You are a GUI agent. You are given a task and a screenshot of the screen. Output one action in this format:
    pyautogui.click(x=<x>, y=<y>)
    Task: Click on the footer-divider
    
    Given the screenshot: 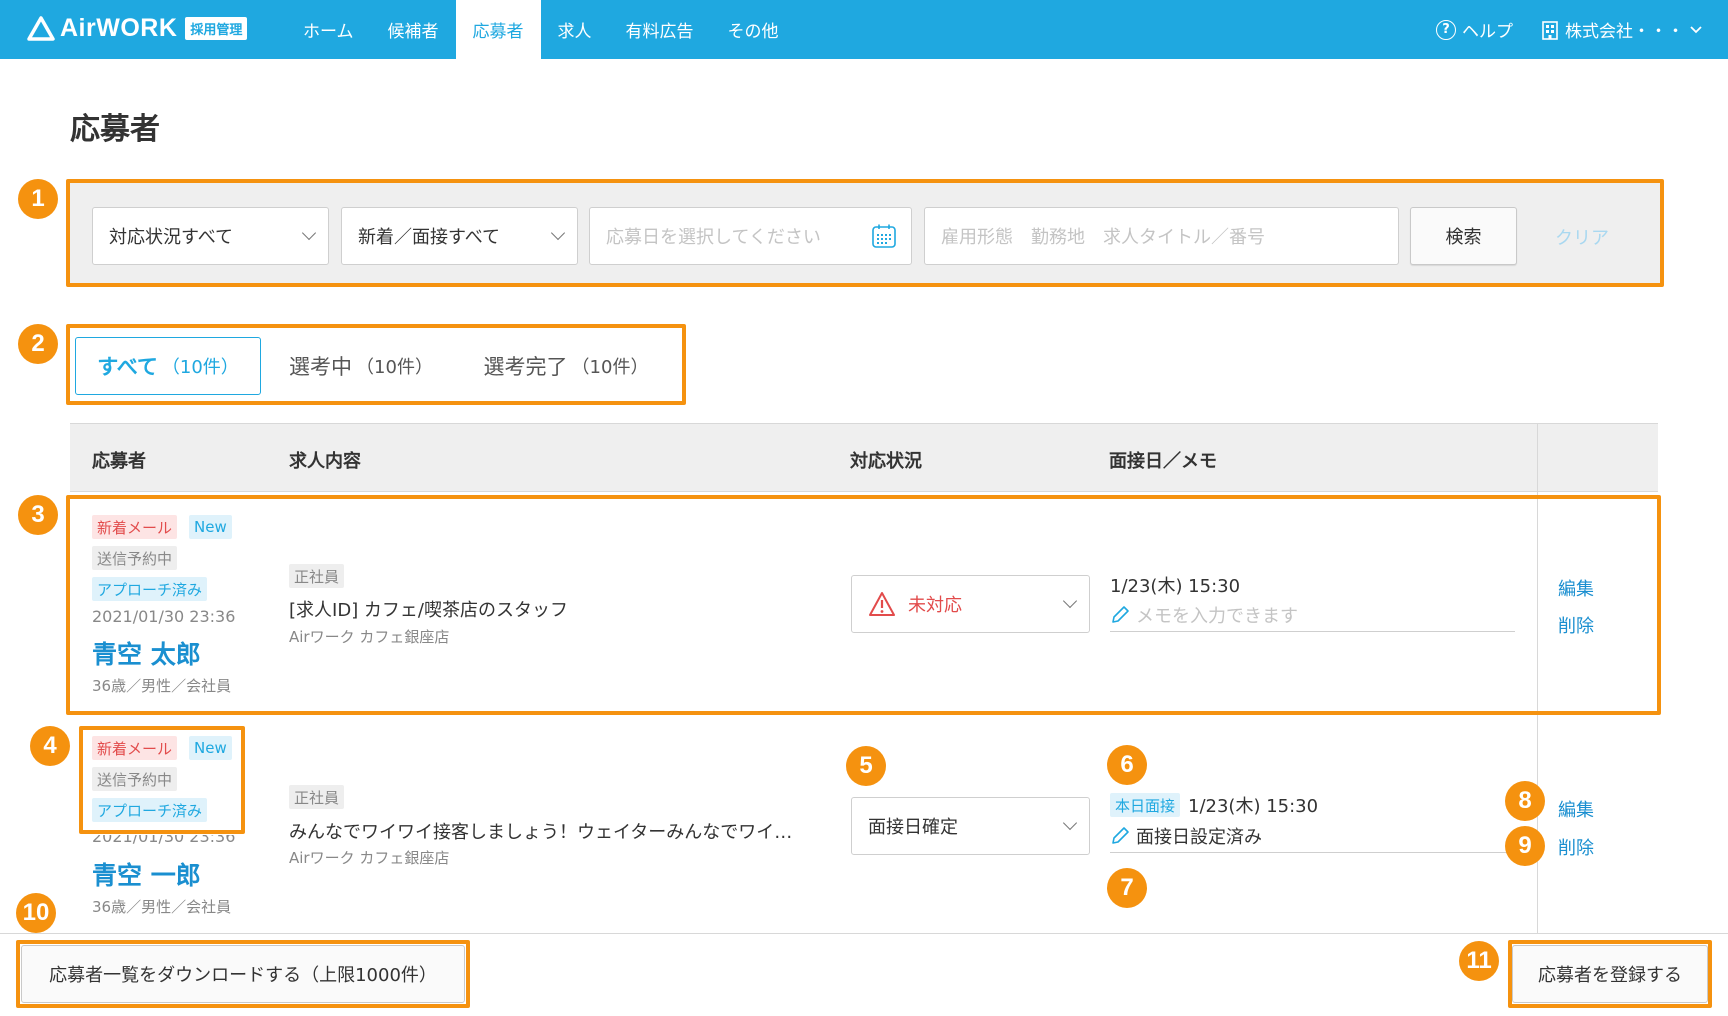 What is the action you would take?
    pyautogui.click(x=864, y=933)
    